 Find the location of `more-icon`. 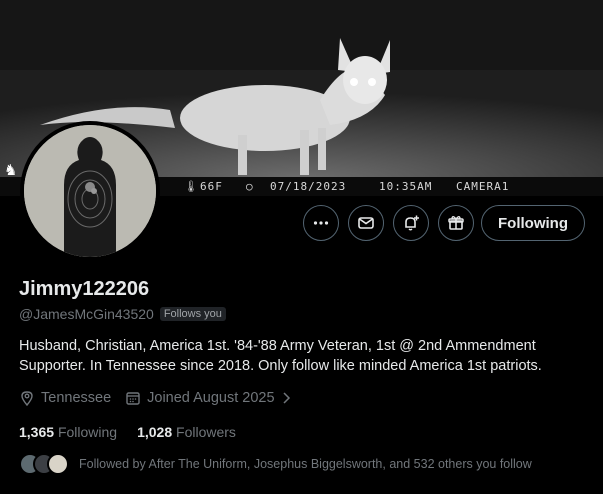

more-icon is located at coordinates (321, 223).